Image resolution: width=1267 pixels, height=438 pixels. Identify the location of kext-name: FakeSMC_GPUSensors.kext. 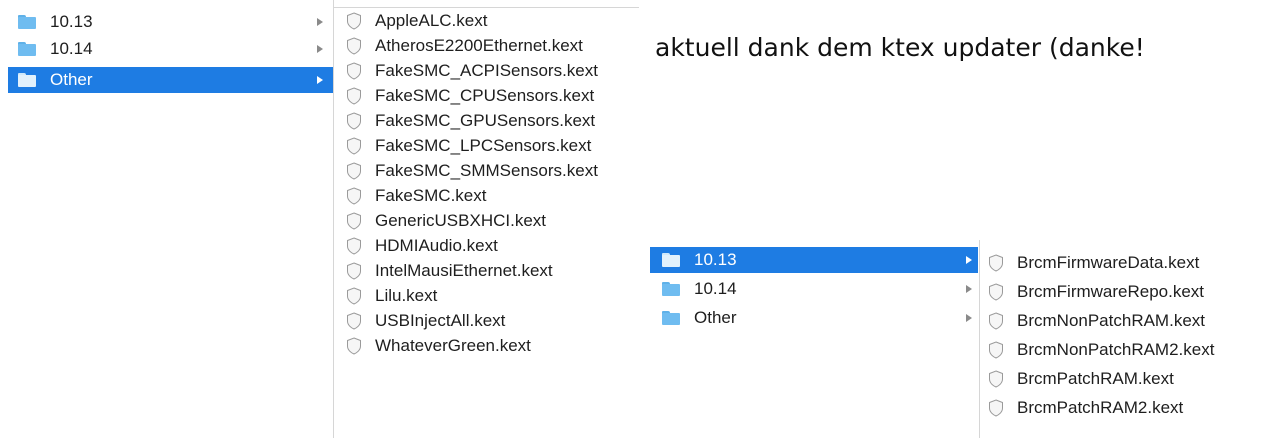
(485, 120).